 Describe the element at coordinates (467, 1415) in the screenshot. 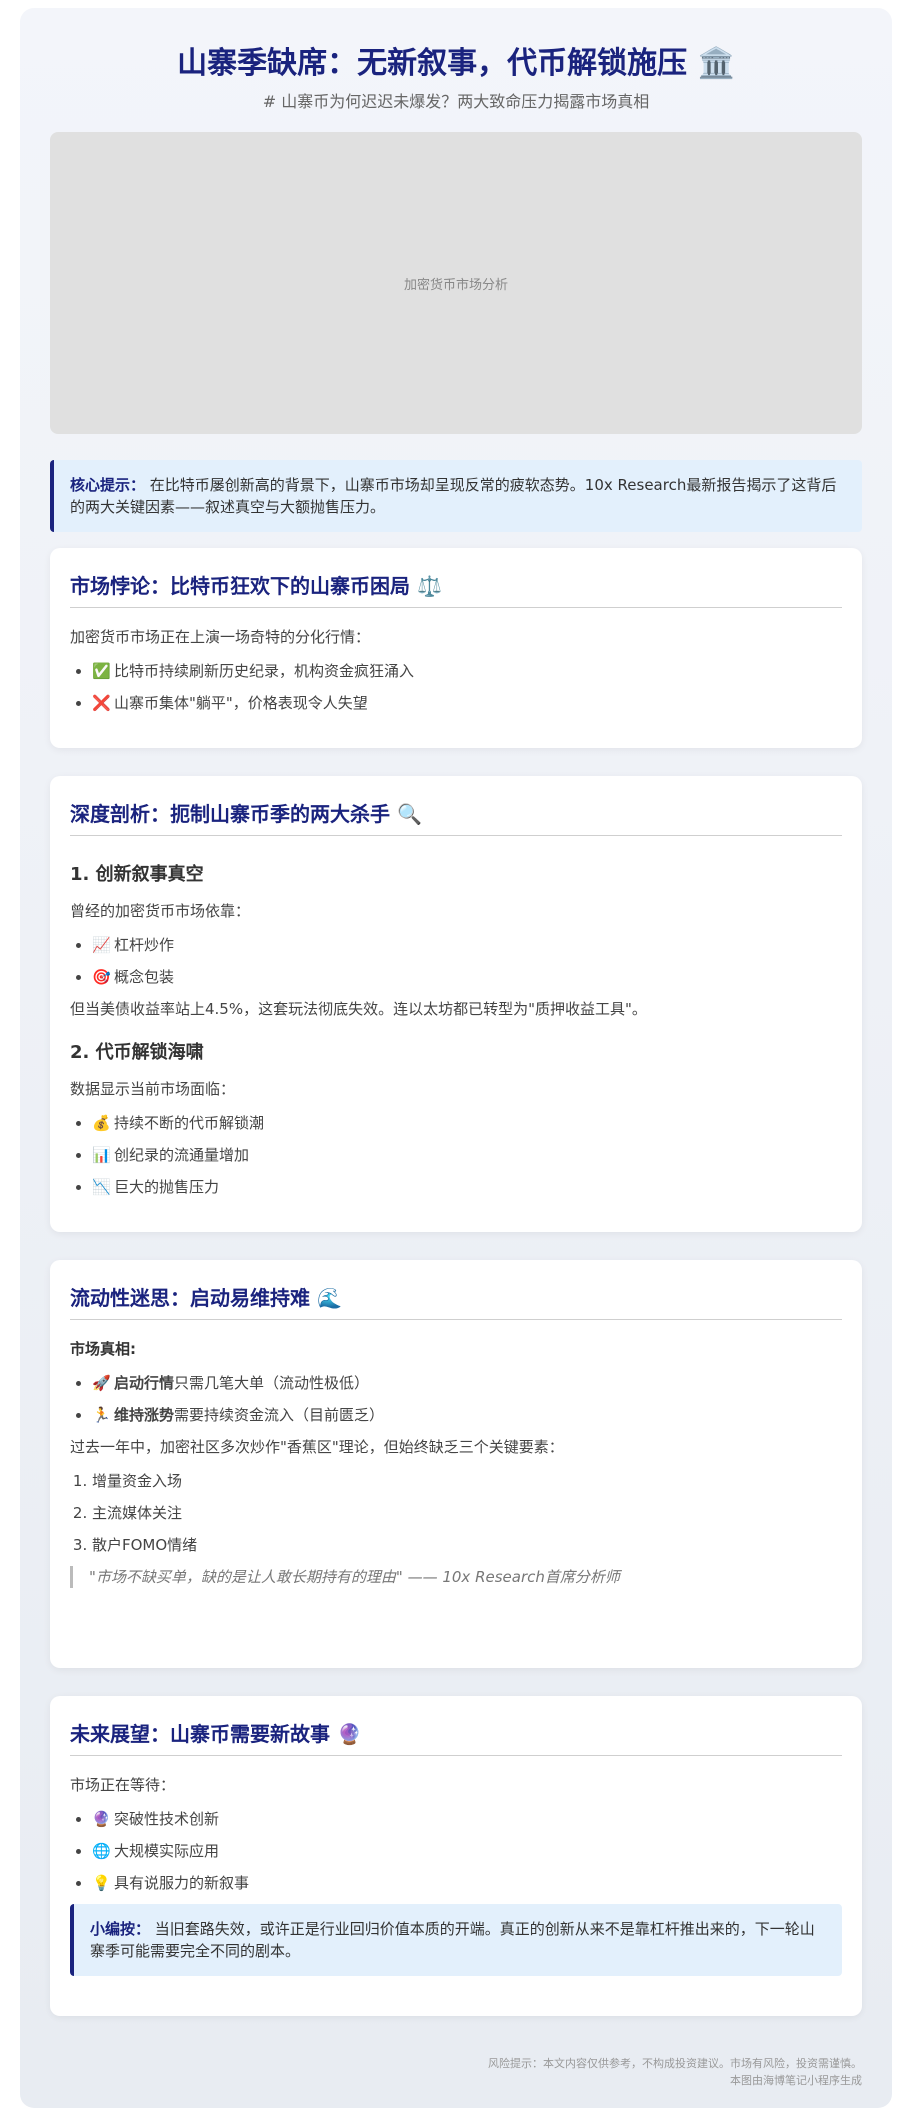

I see `list-item: 🏃维持涨势需要持续资金流入（目前匮乏）` at that location.